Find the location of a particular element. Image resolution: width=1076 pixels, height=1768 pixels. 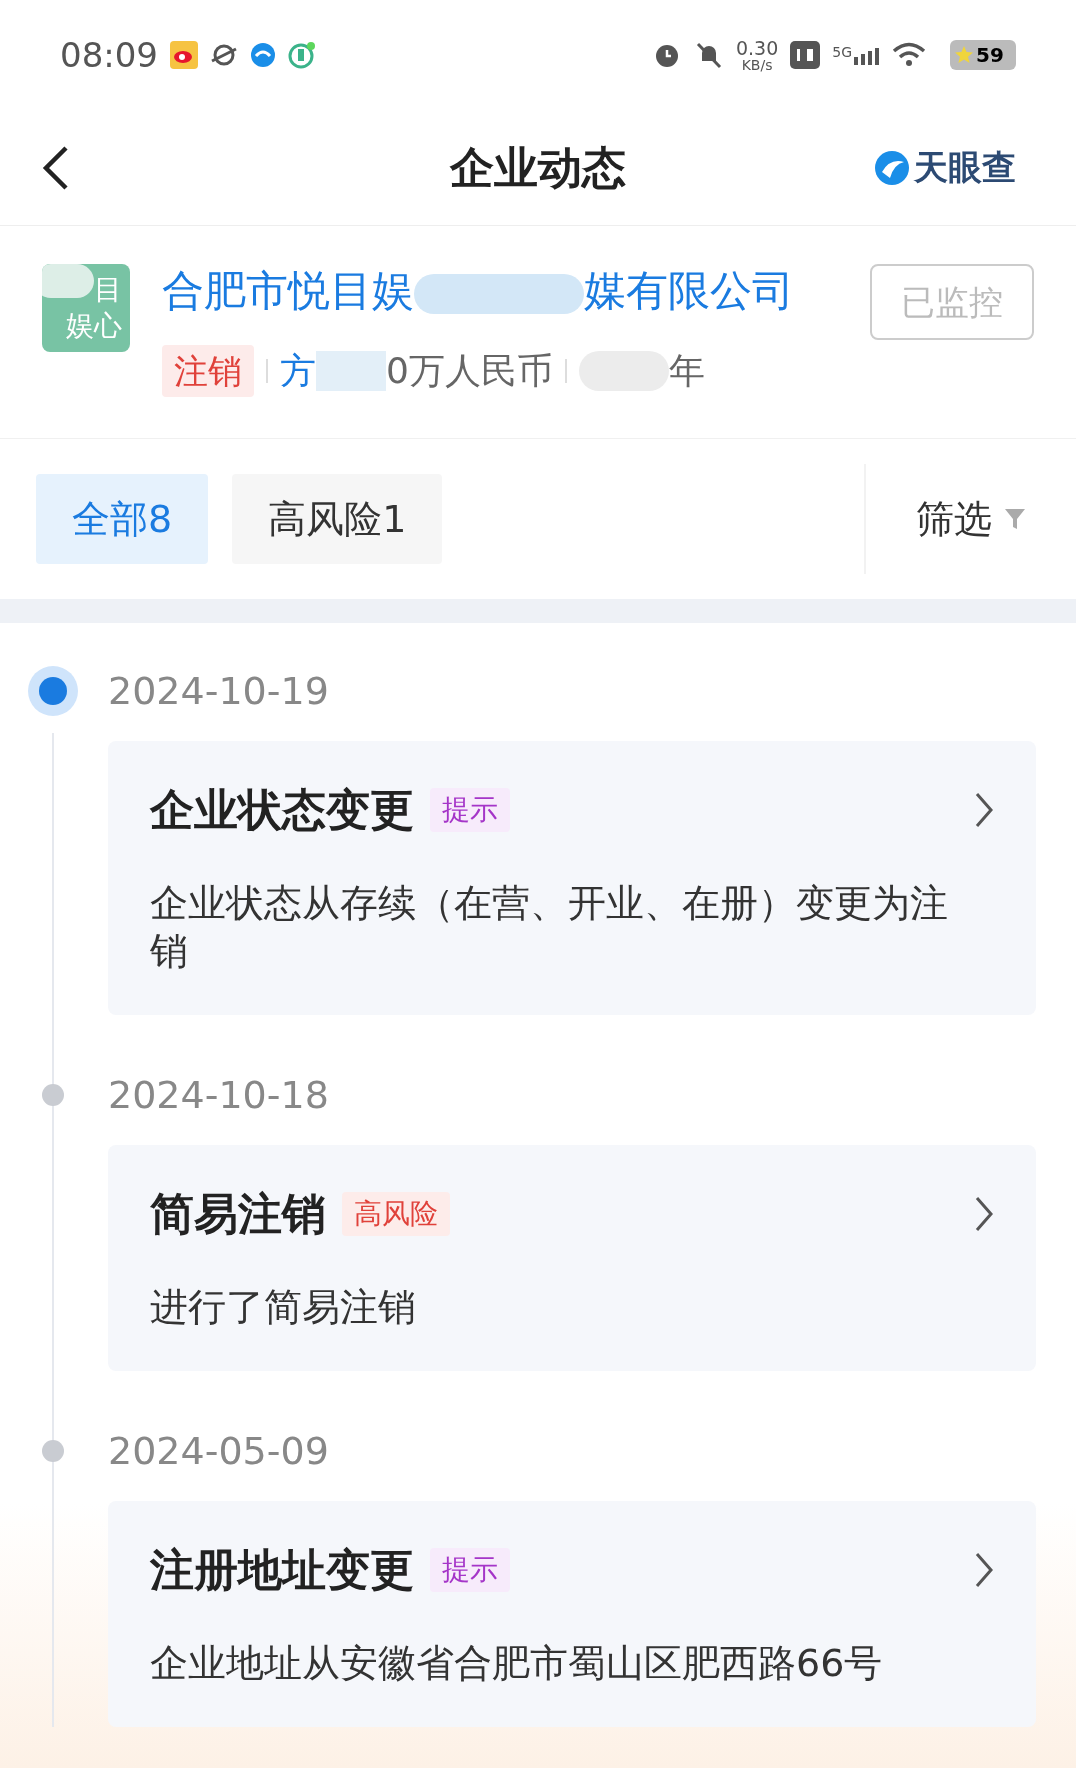

event-detail: 企业地址从安徽省合肥市蜀山区肥西路66号 is located at coordinates (517, 1663).